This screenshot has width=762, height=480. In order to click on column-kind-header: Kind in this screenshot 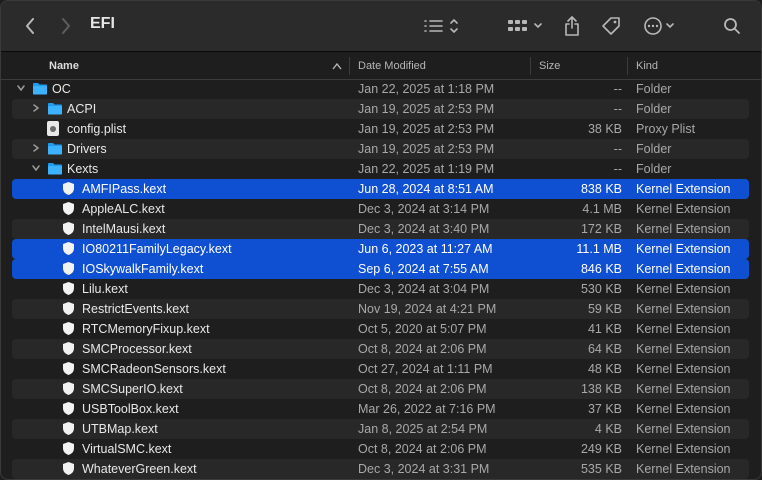, I will do `click(647, 66)`.